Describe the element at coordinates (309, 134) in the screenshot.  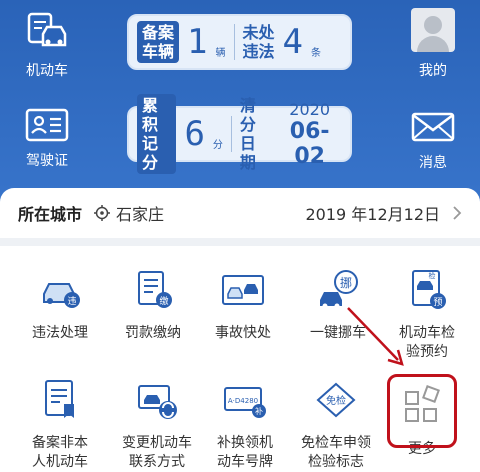
I see `clear-date-value: 2020 06-02` at that location.